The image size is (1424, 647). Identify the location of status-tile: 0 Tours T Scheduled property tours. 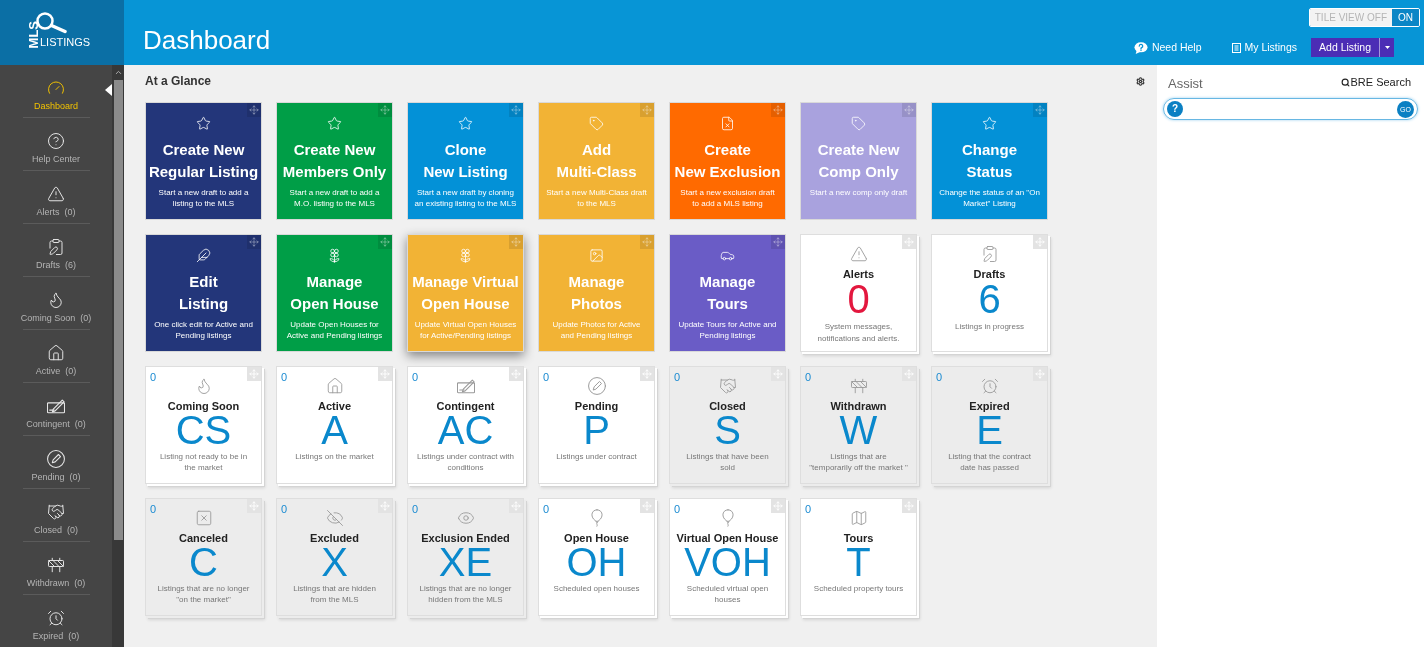
(858, 557).